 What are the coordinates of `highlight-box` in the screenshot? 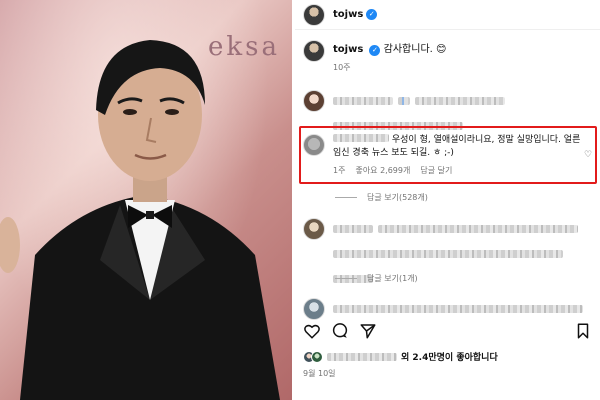 It's located at (448, 155).